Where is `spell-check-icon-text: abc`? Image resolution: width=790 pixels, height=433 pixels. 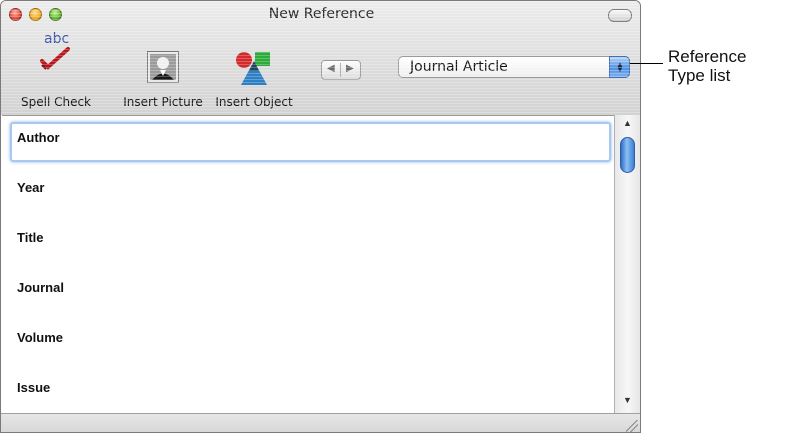
spell-check-icon-text: abc is located at coordinates (56, 39).